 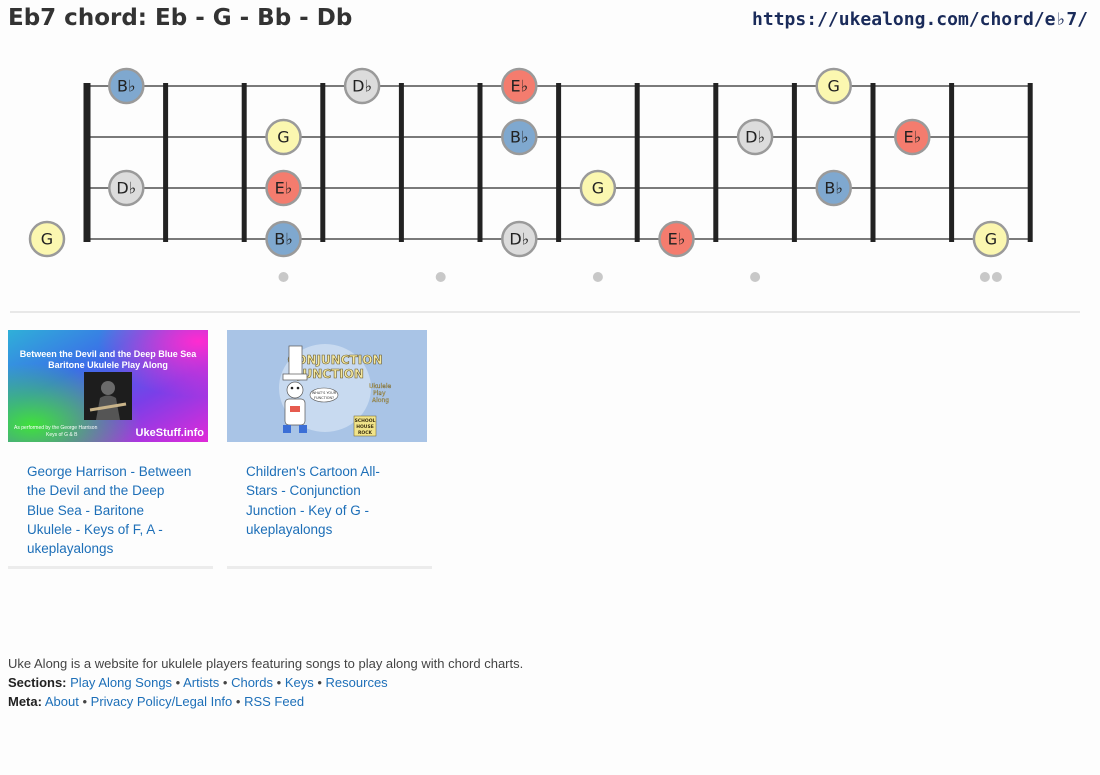 I want to click on thumb-brand: UkeStuff.info, so click(x=170, y=433).